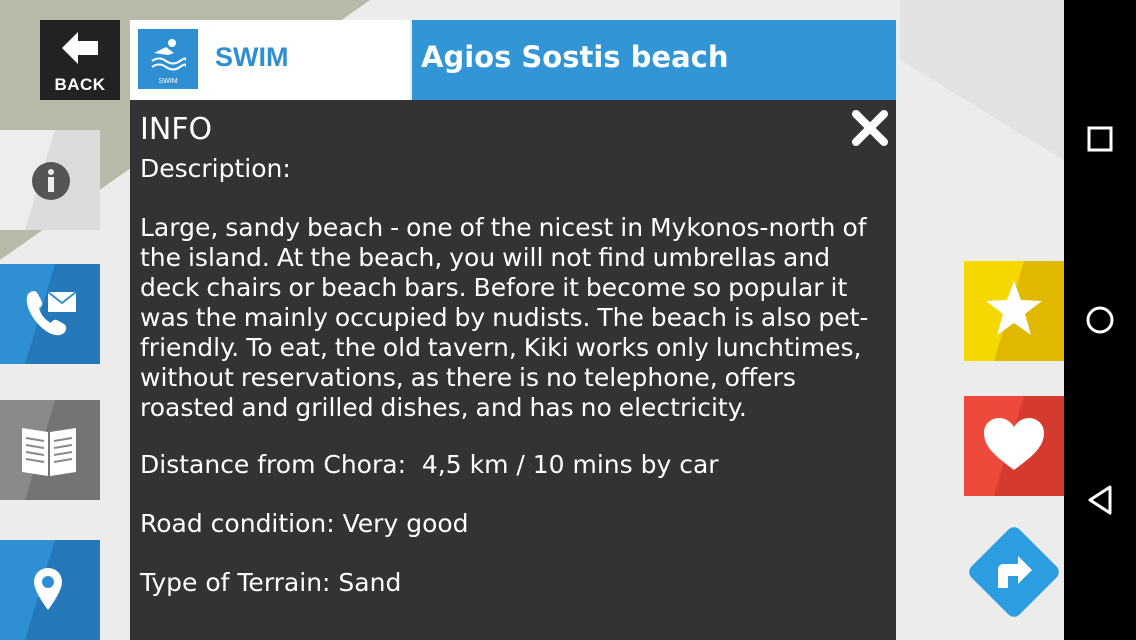 This screenshot has width=1136, height=640. I want to click on heart-icon, so click(1014, 444).